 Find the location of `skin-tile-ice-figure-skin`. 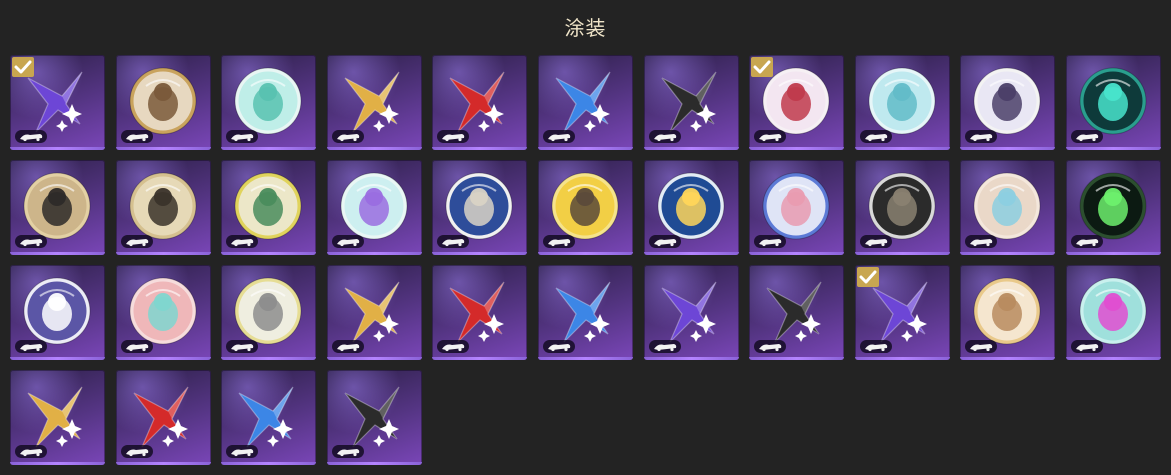

skin-tile-ice-figure-skin is located at coordinates (1008, 207).